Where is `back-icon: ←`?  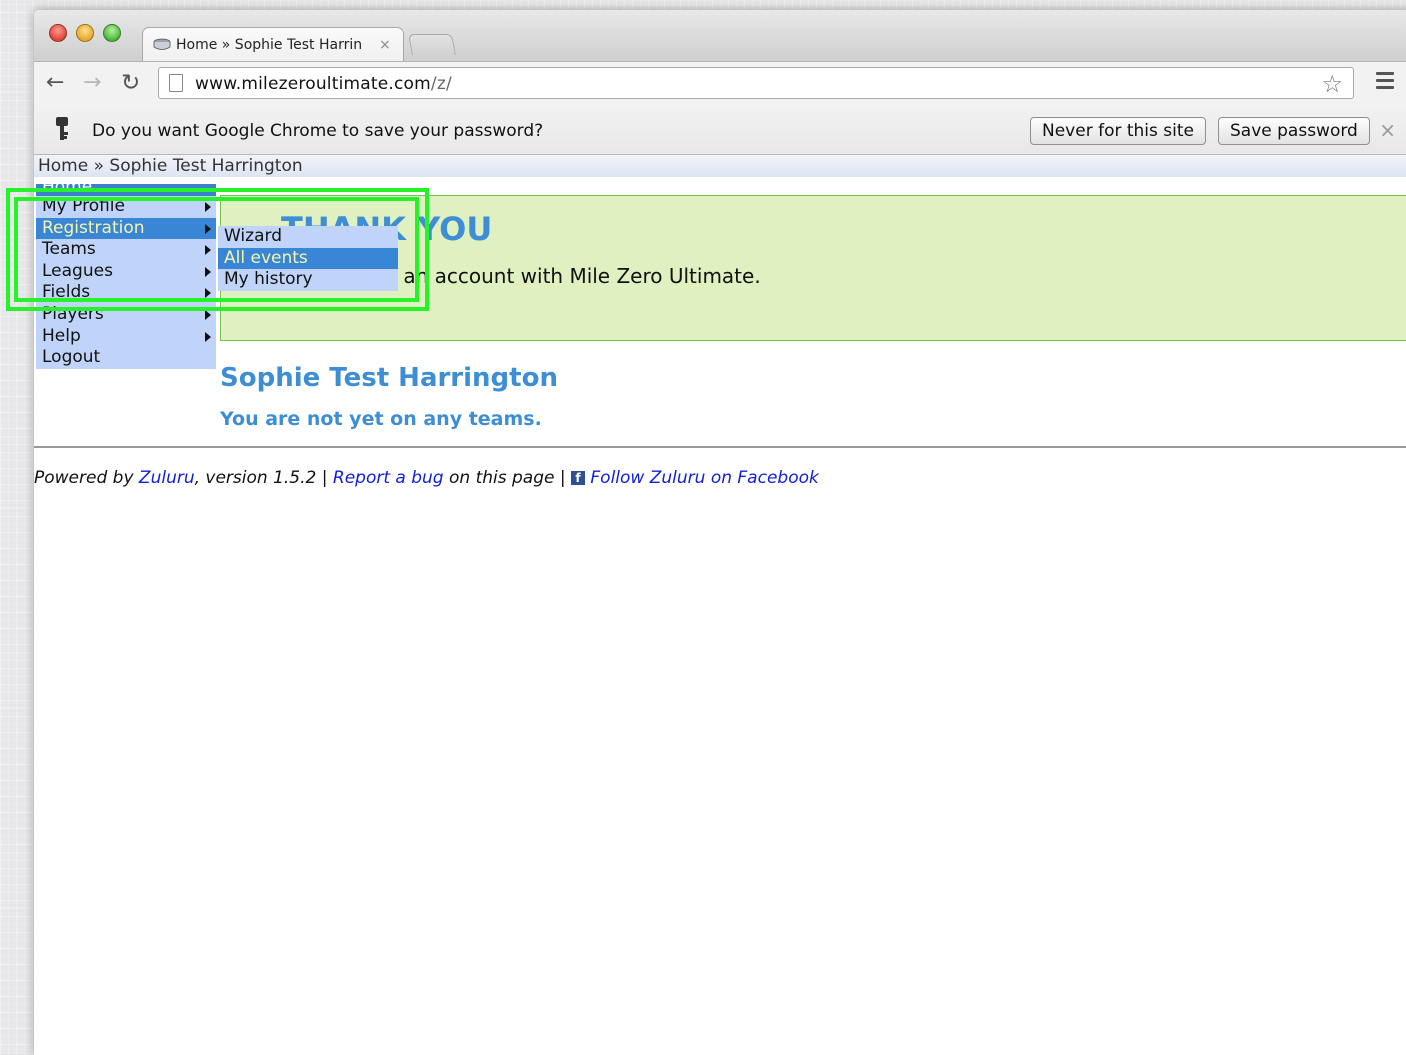 back-icon: ← is located at coordinates (55, 83).